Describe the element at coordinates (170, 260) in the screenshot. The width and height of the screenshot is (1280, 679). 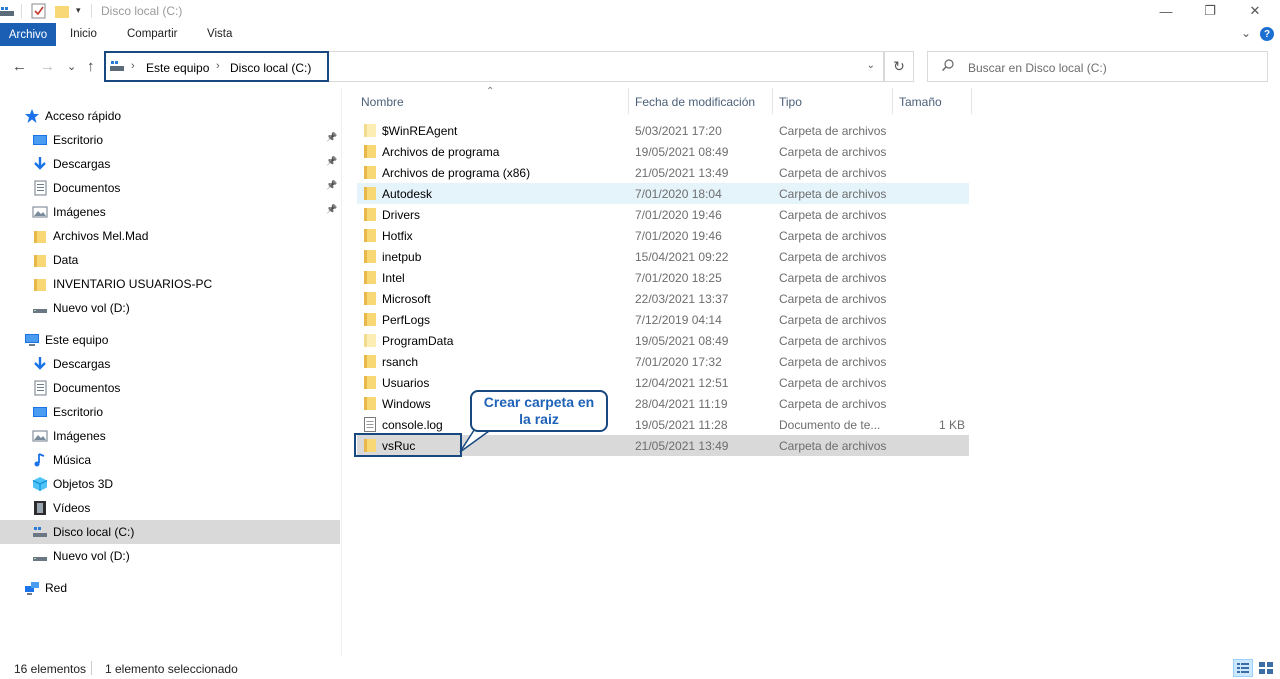
I see `sidebar-item-quick-5: Data` at that location.